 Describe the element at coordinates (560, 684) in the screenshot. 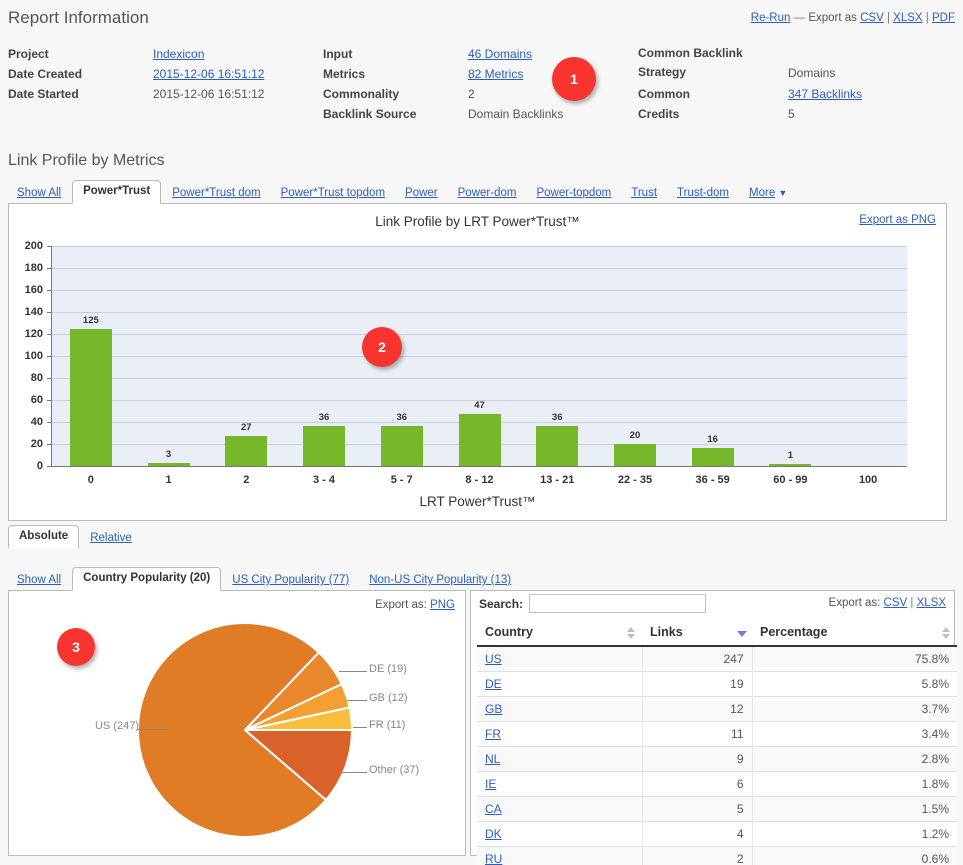

I see `cell-country: DE` at that location.